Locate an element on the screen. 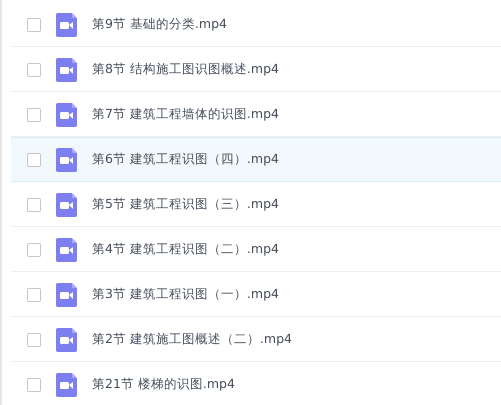 The height and width of the screenshot is (405, 501). file-name: 第6节 建筑工程识图（四）.mp4 is located at coordinates (185, 159).